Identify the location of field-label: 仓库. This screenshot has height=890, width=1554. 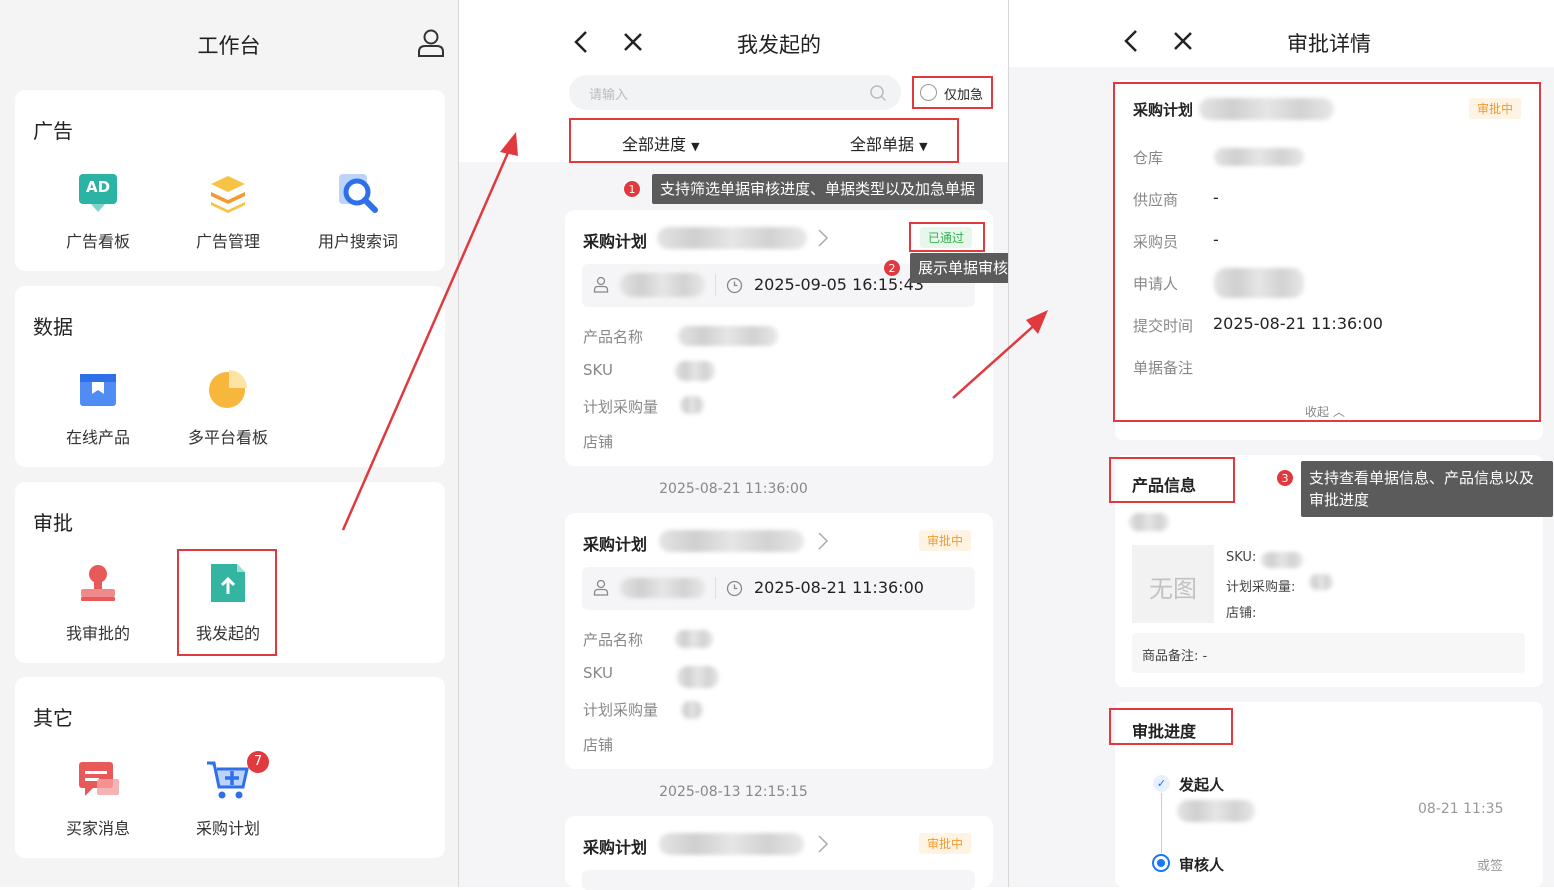
(1148, 158).